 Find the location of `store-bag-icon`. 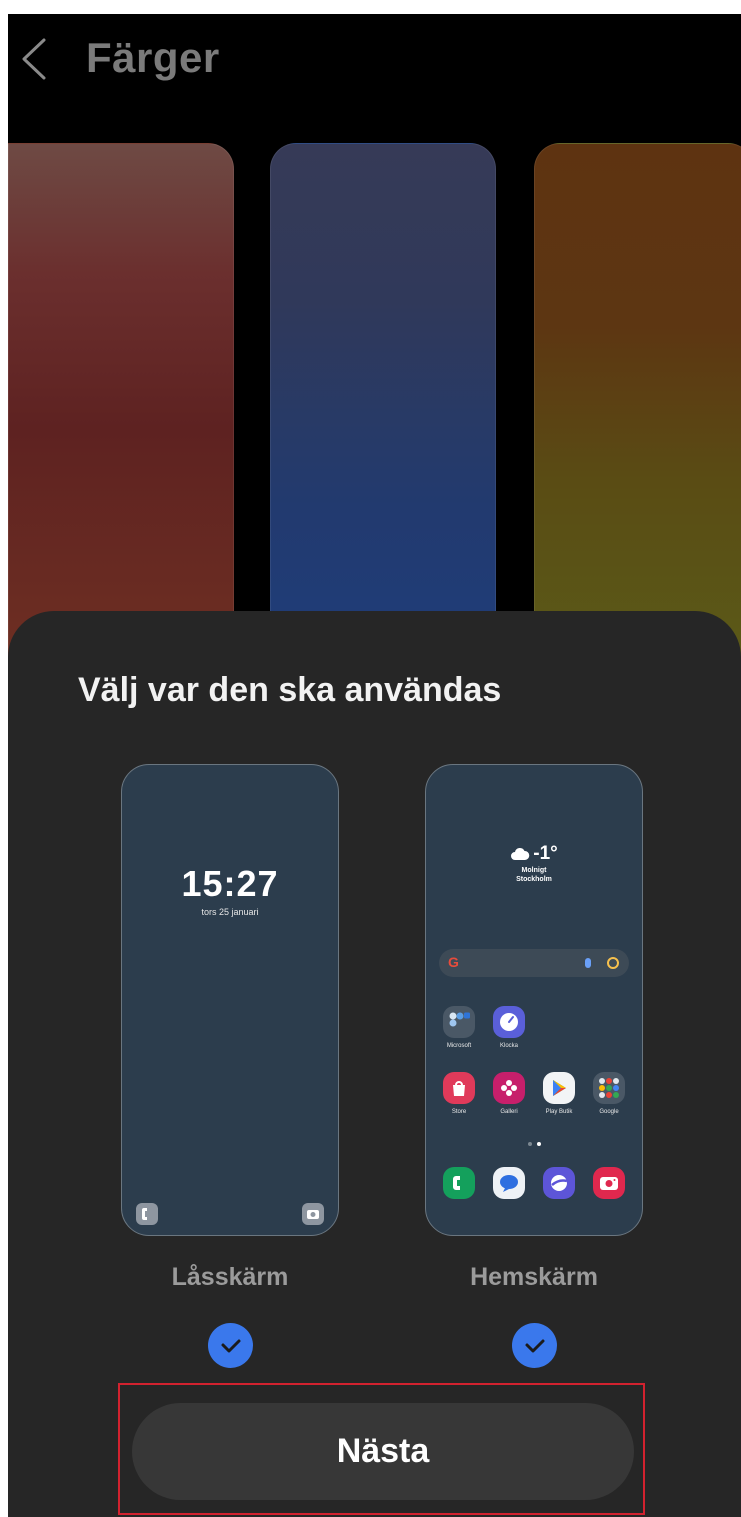

store-bag-icon is located at coordinates (459, 1088).